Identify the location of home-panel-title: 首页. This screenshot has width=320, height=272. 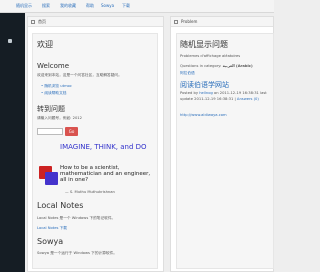
(42, 21).